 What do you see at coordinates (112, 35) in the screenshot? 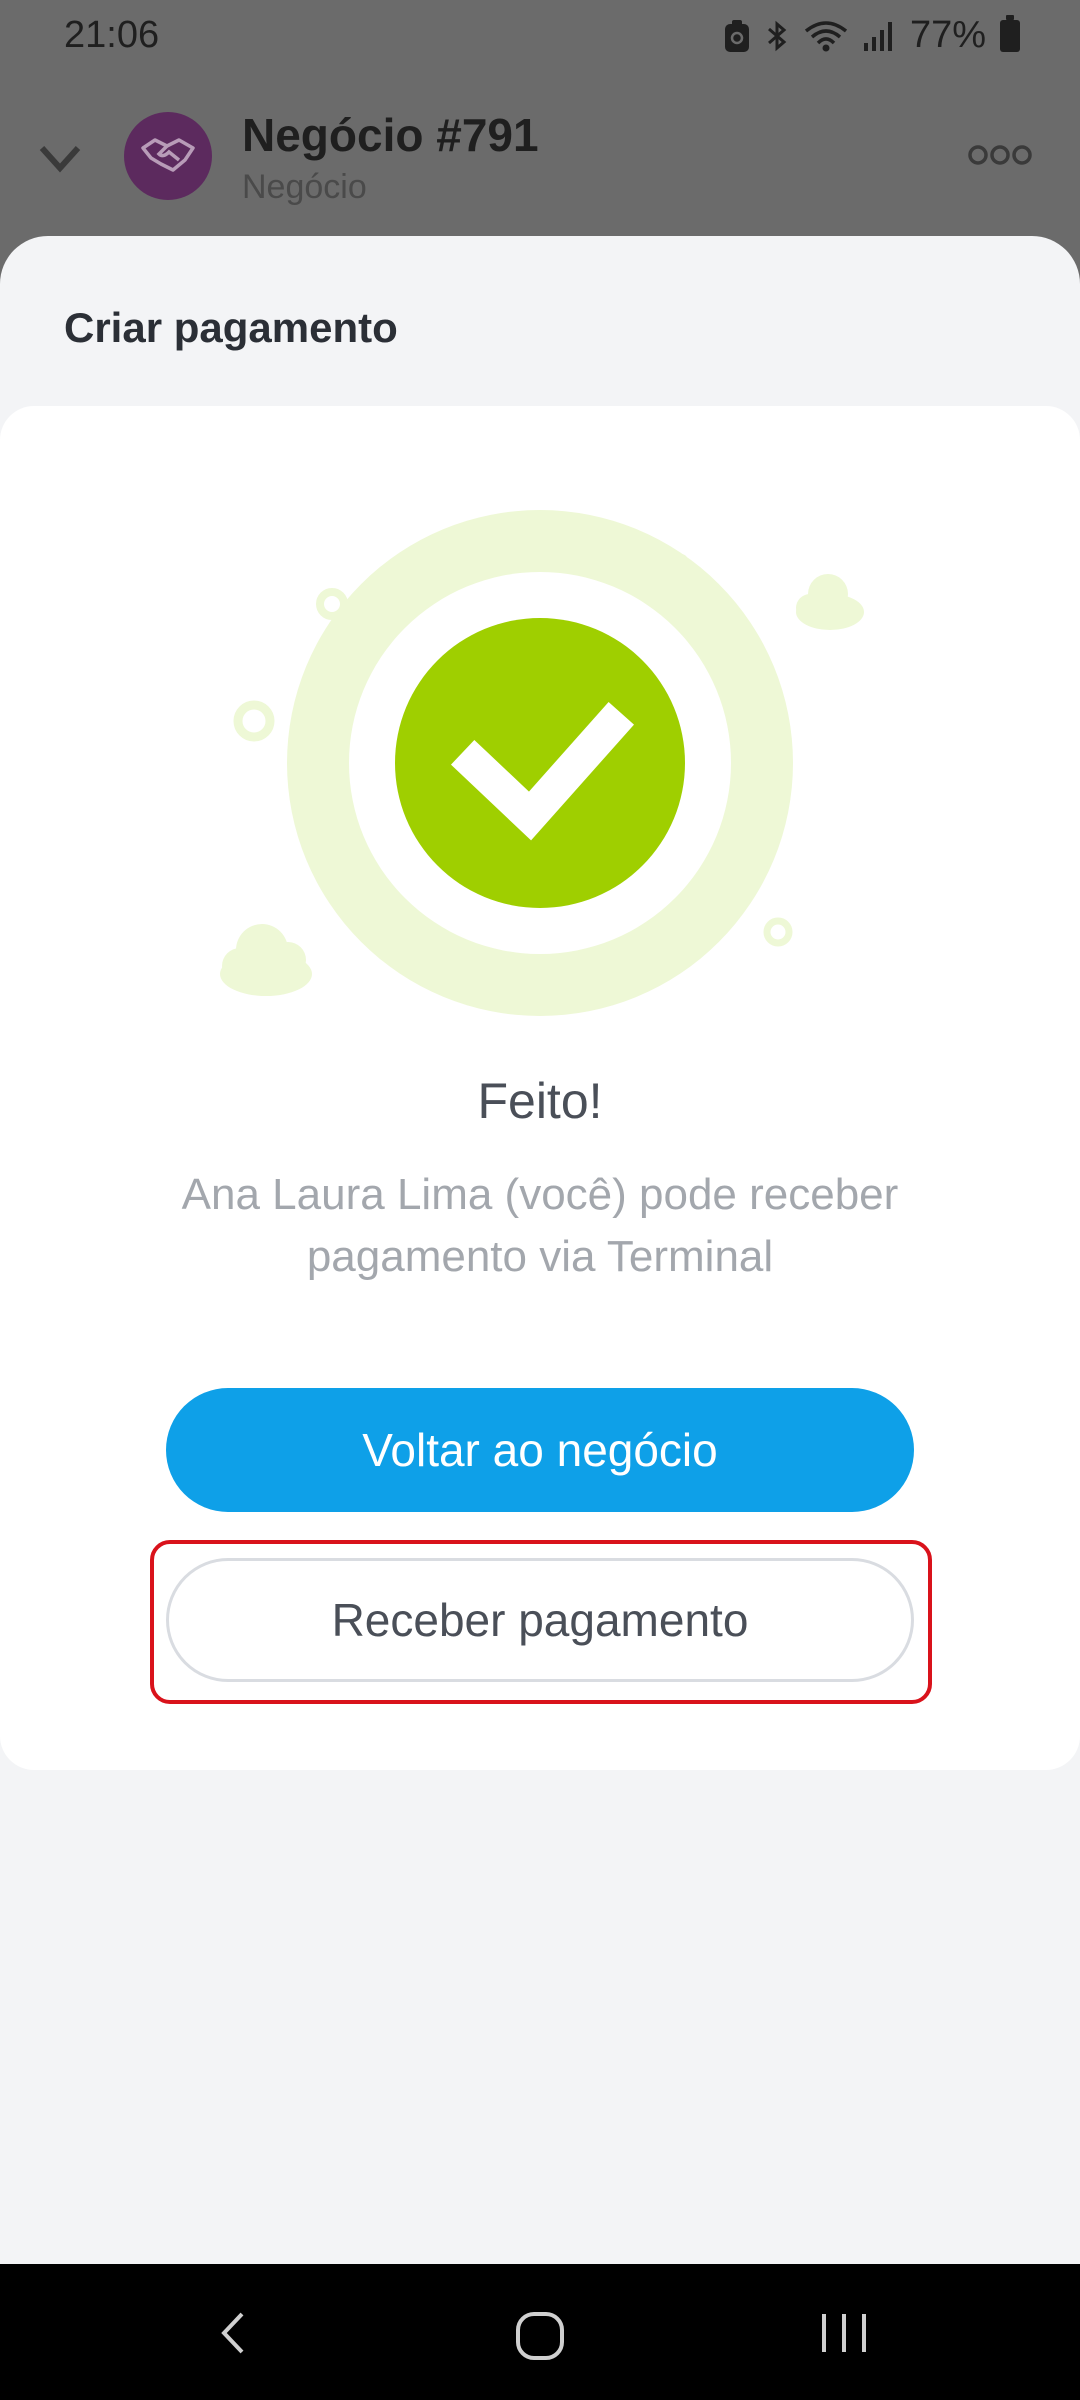
I see `status-time: 21:06` at bounding box center [112, 35].